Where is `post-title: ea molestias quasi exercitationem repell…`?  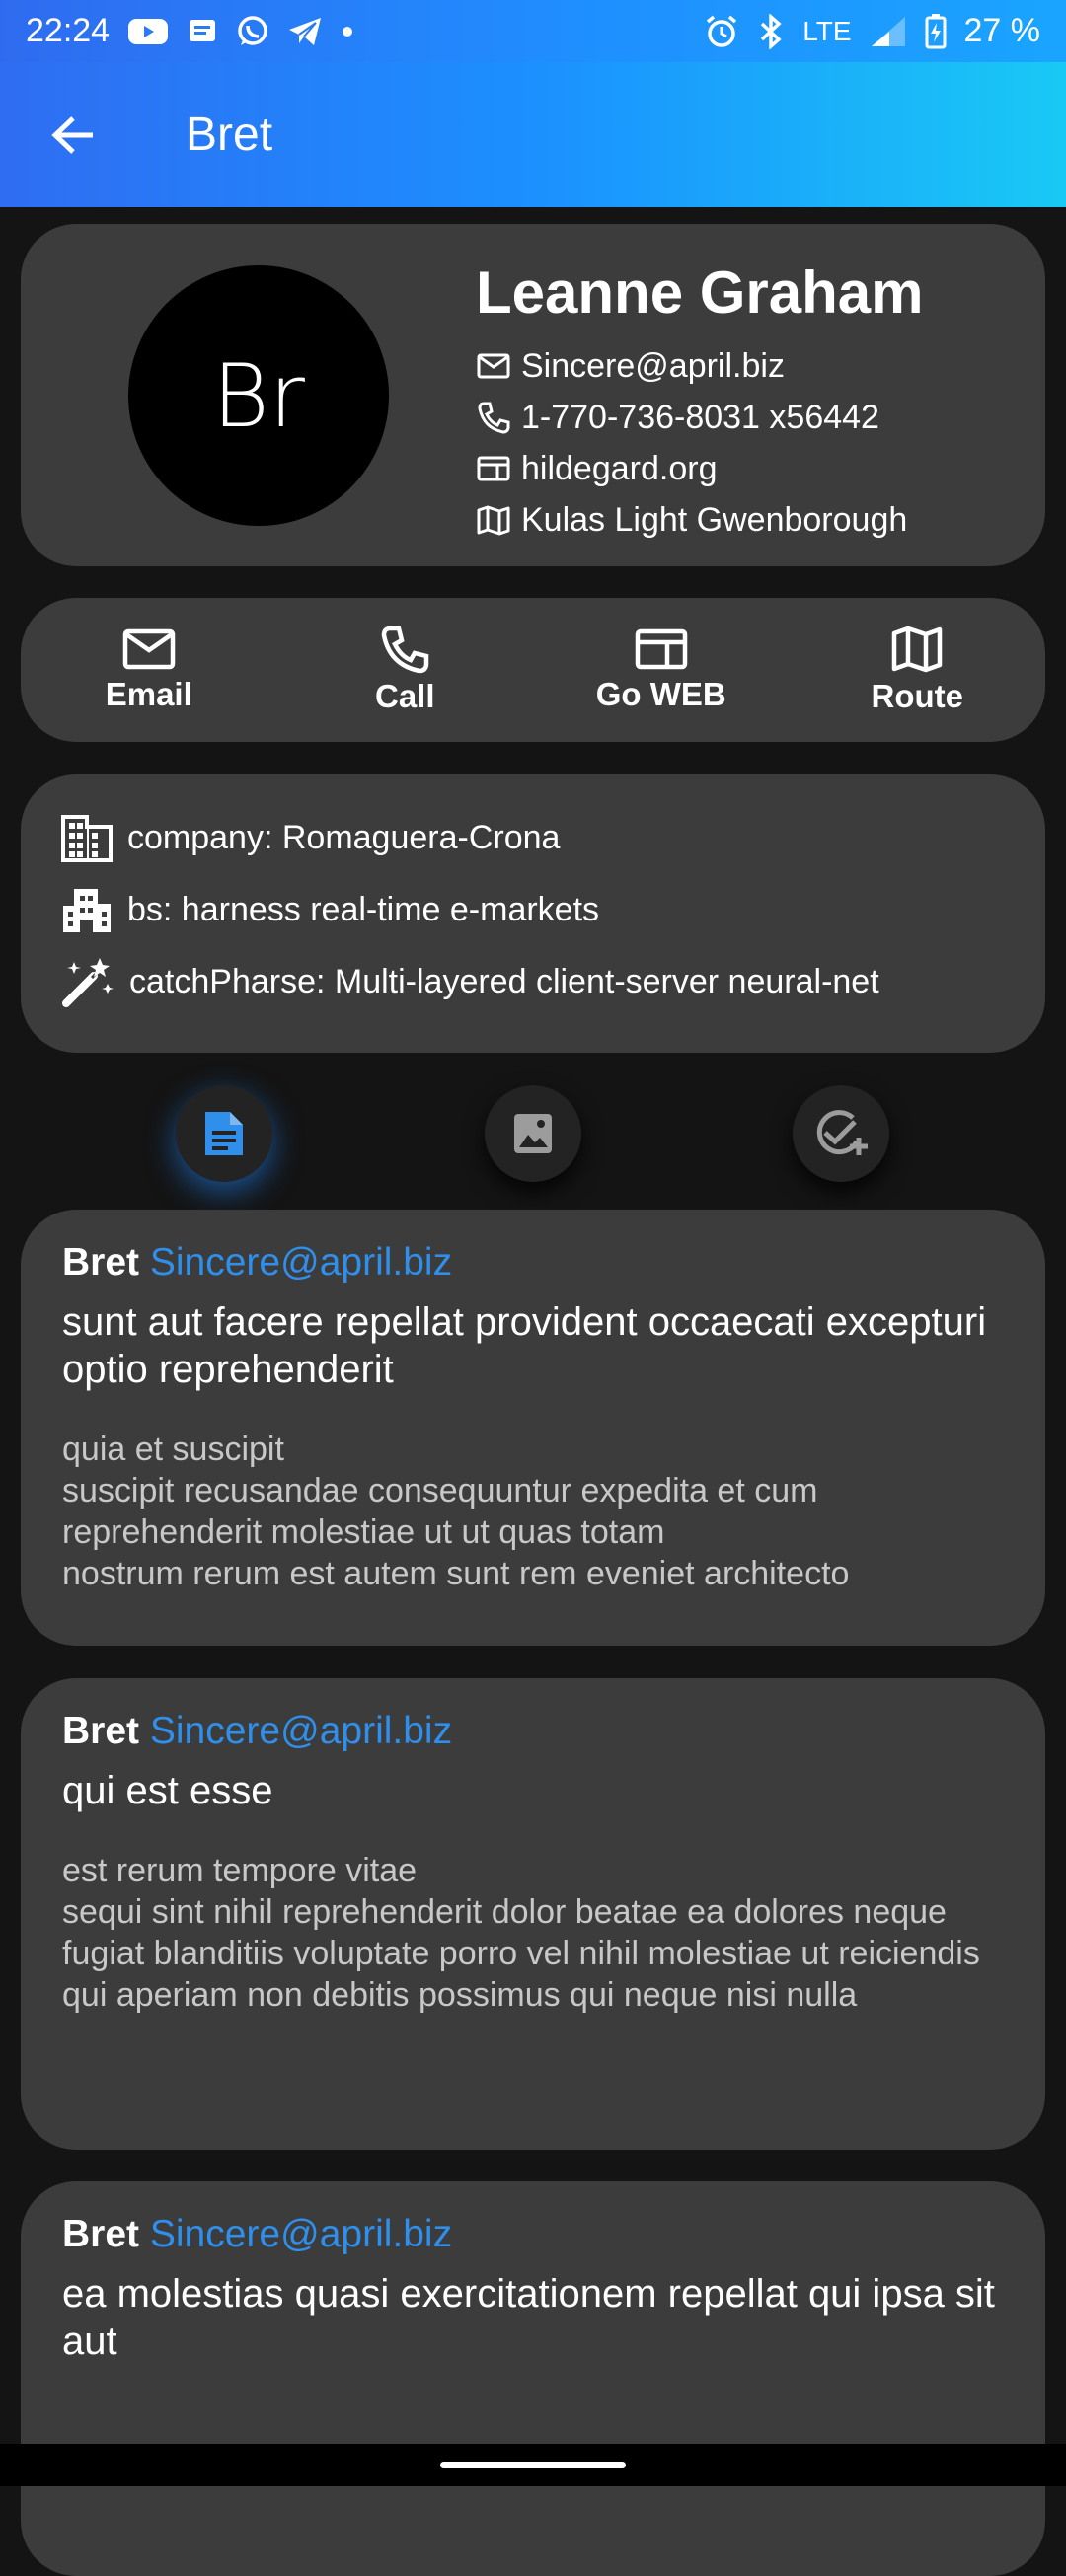
post-title: ea molestias quasi exercitationem repell… is located at coordinates (528, 2317).